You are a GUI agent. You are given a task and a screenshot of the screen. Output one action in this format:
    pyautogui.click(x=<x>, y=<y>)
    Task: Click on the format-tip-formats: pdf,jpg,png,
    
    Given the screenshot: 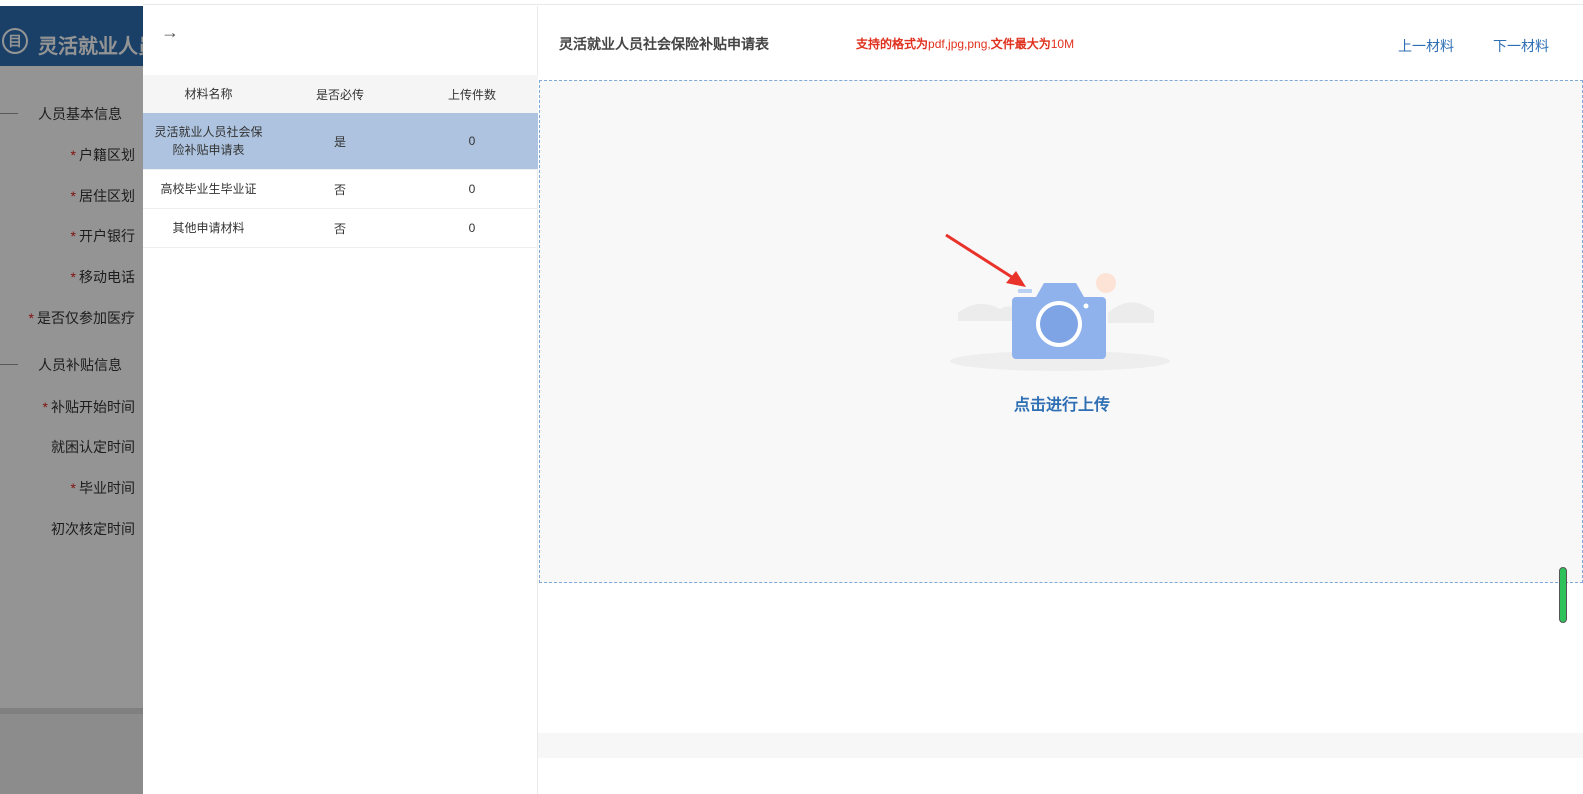 What is the action you would take?
    pyautogui.click(x=959, y=44)
    